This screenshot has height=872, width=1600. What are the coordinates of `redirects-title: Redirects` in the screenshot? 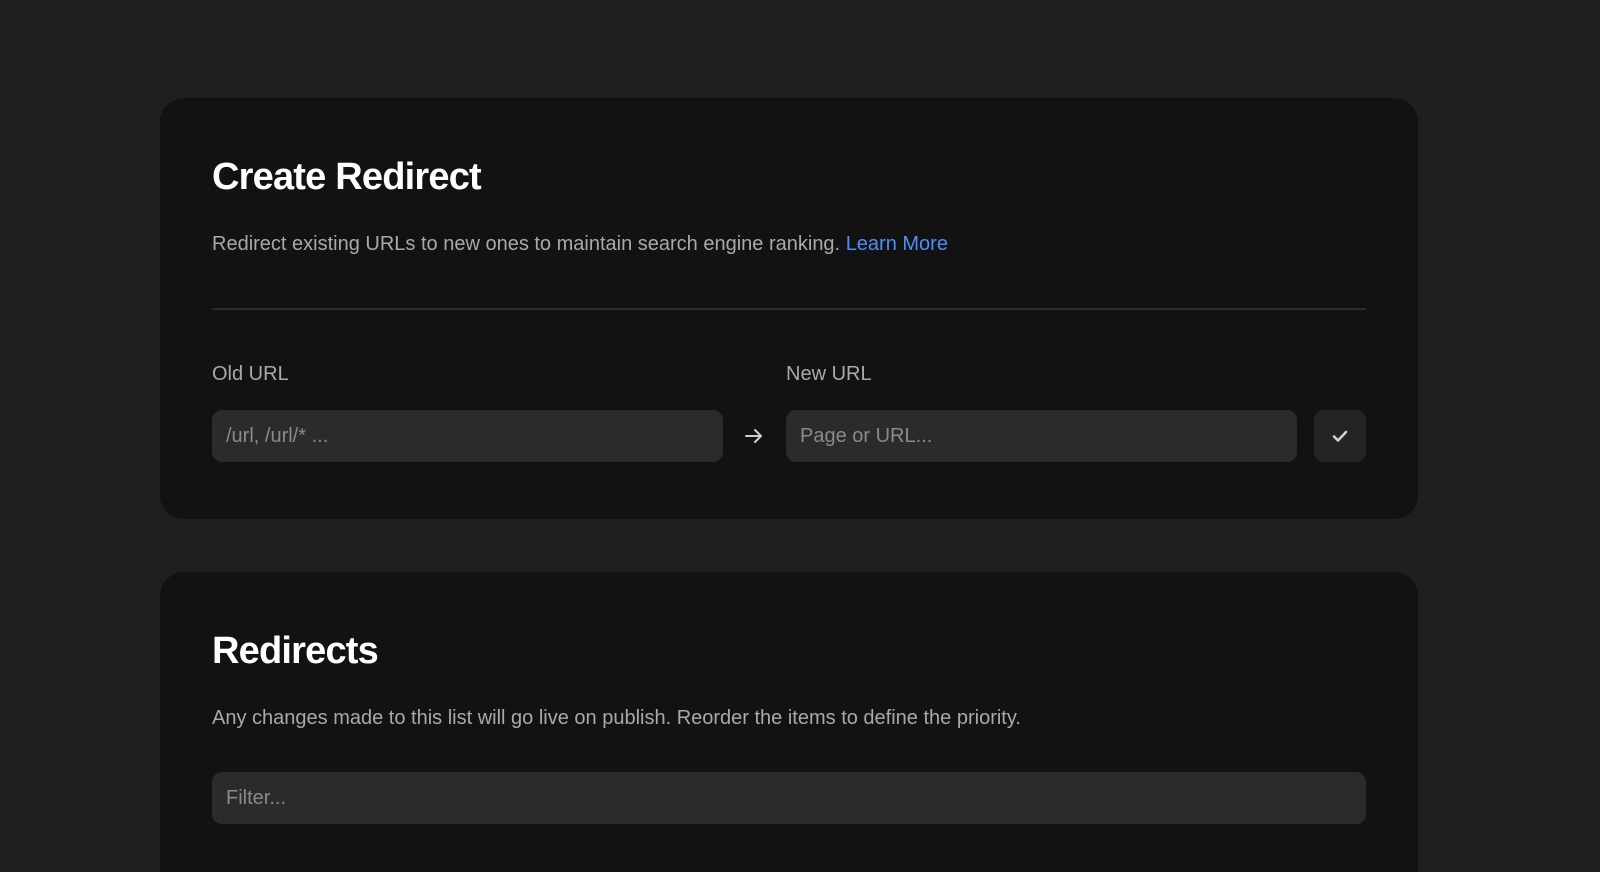 It's located at (295, 651).